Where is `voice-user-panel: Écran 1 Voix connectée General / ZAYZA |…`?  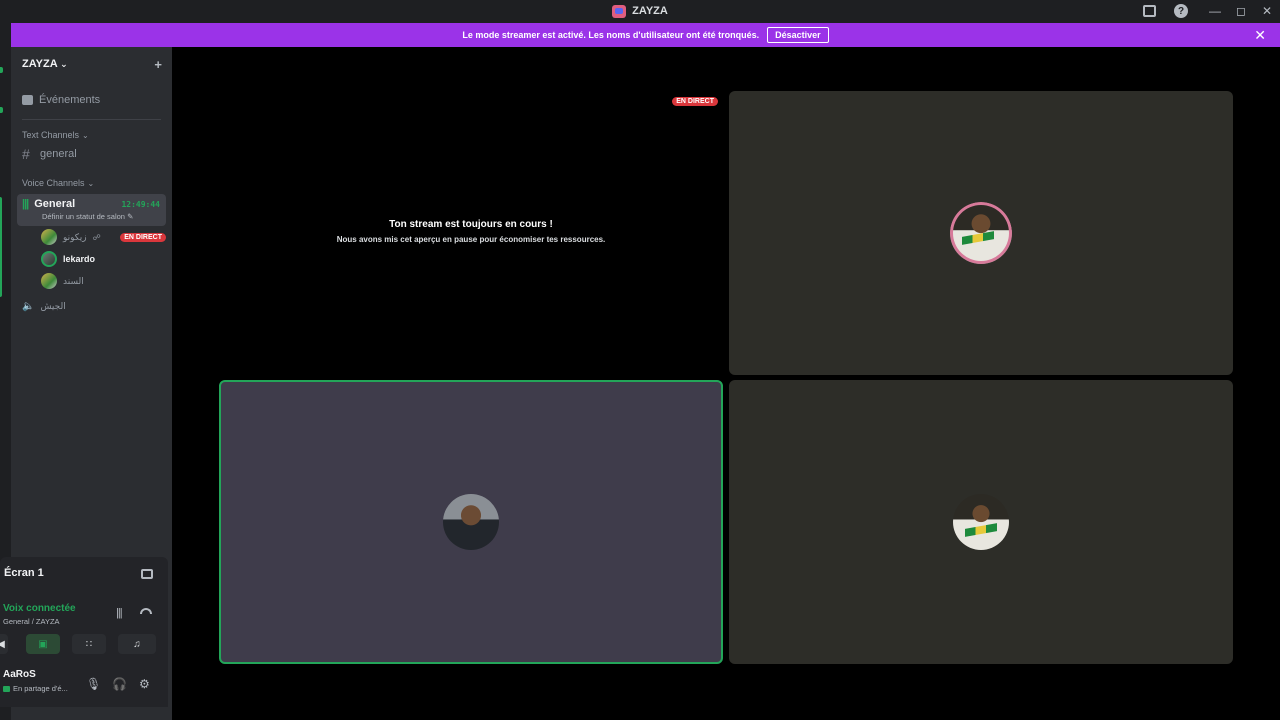 voice-user-panel: Écran 1 Voix connectée General / ZAYZA |… is located at coordinates (84, 632).